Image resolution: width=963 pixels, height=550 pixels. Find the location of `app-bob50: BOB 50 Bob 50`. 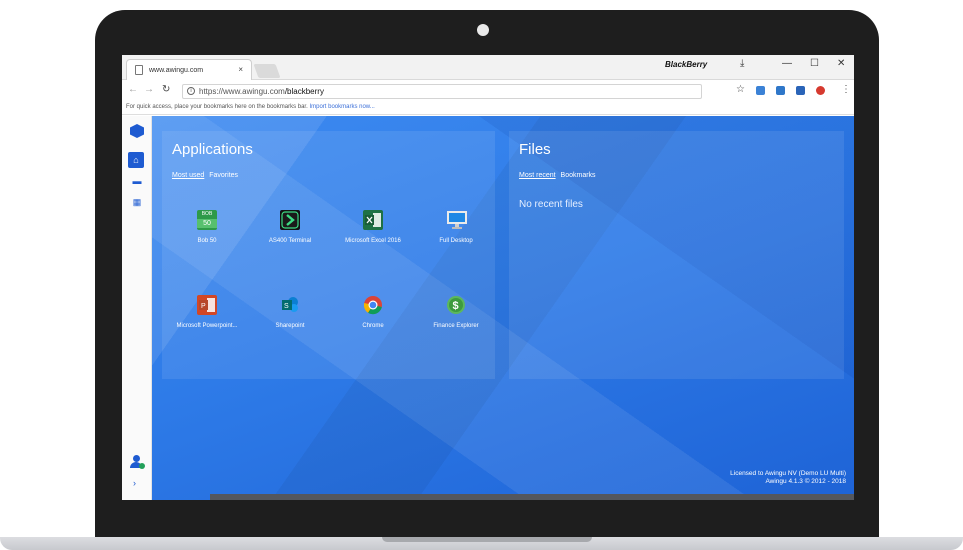

app-bob50: BOB 50 Bob 50 is located at coordinates (207, 227).